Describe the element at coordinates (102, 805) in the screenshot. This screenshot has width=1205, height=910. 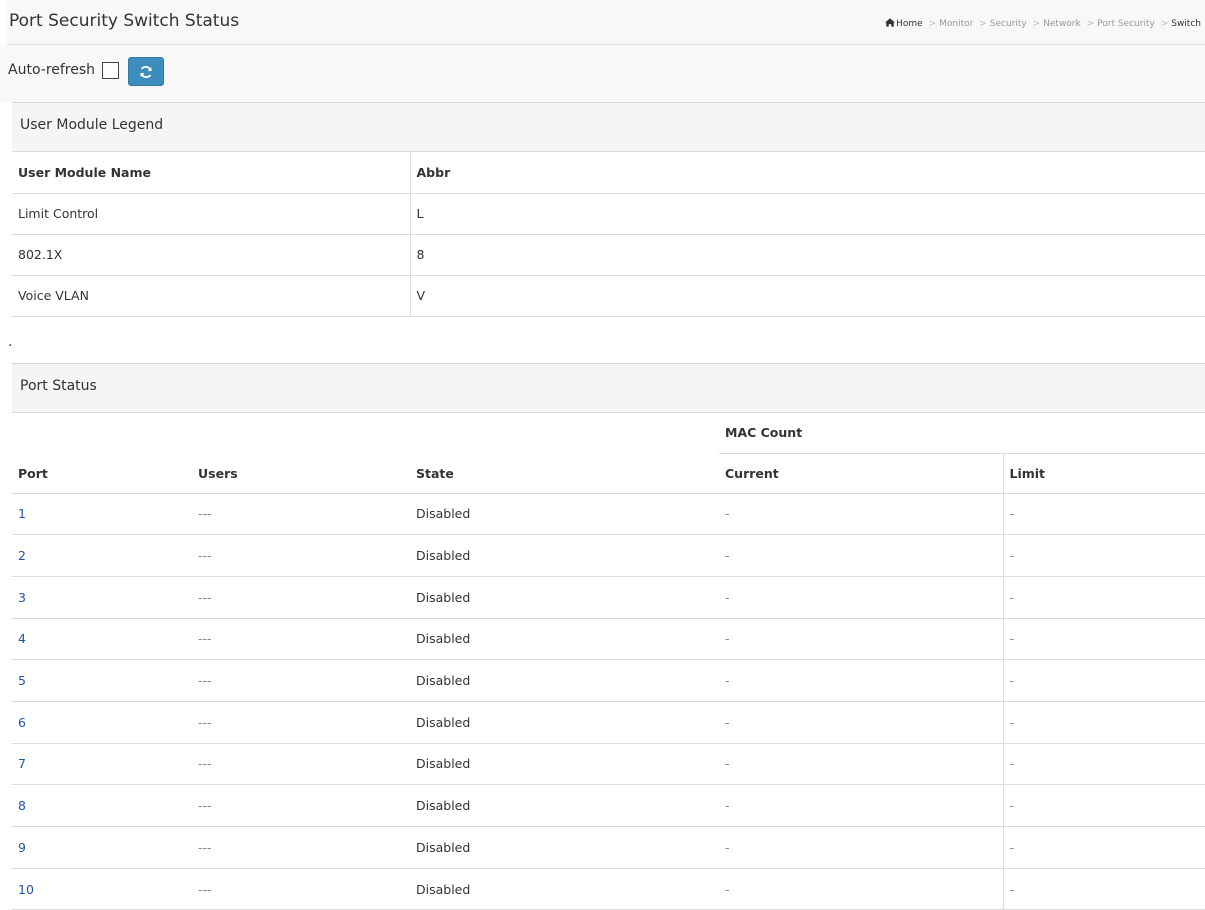
I see `port-cell: 8` at that location.